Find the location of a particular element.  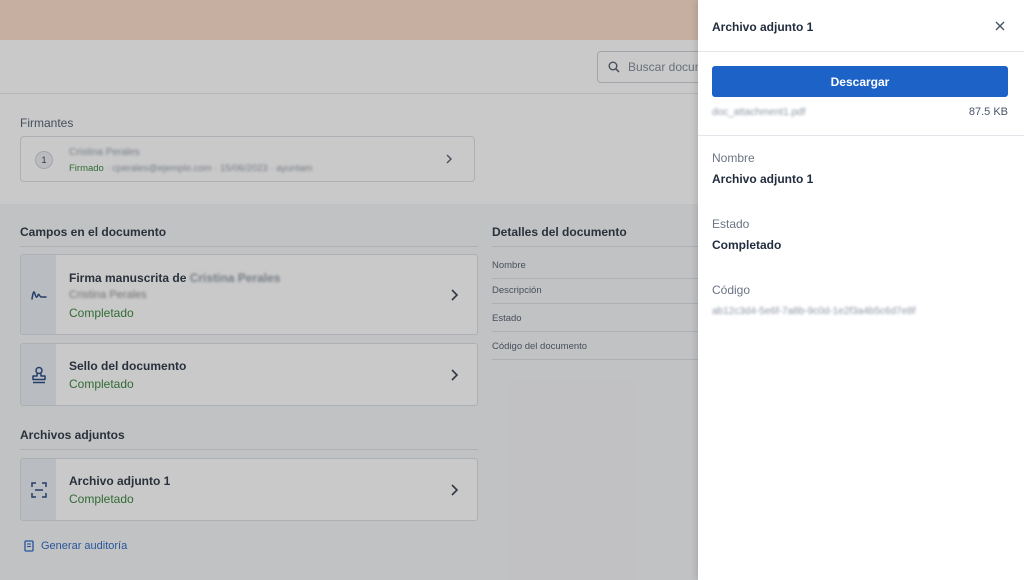

file-size: 87.5 KB is located at coordinates (988, 112).